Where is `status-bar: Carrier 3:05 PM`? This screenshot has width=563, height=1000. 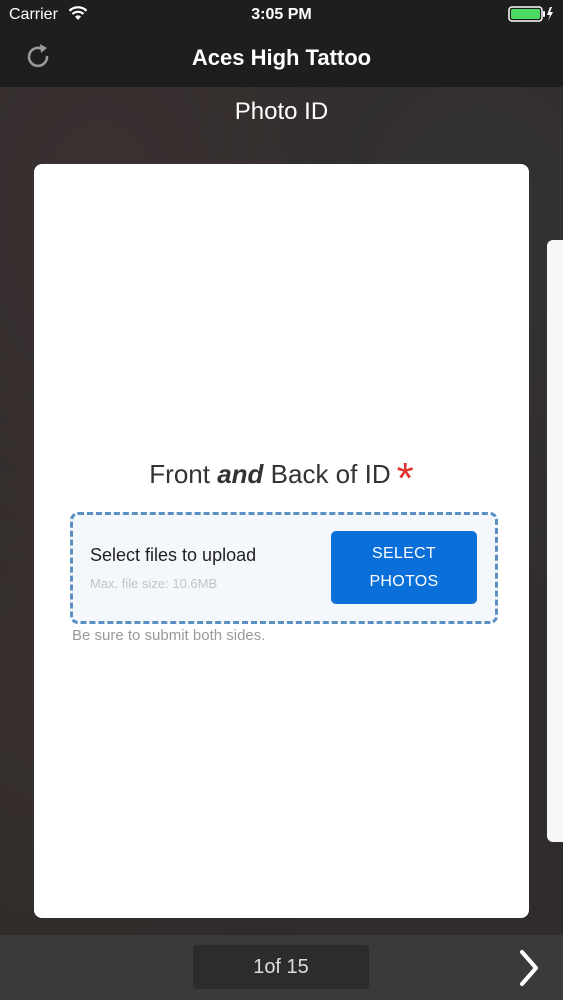 status-bar: Carrier 3:05 PM is located at coordinates (281, 15).